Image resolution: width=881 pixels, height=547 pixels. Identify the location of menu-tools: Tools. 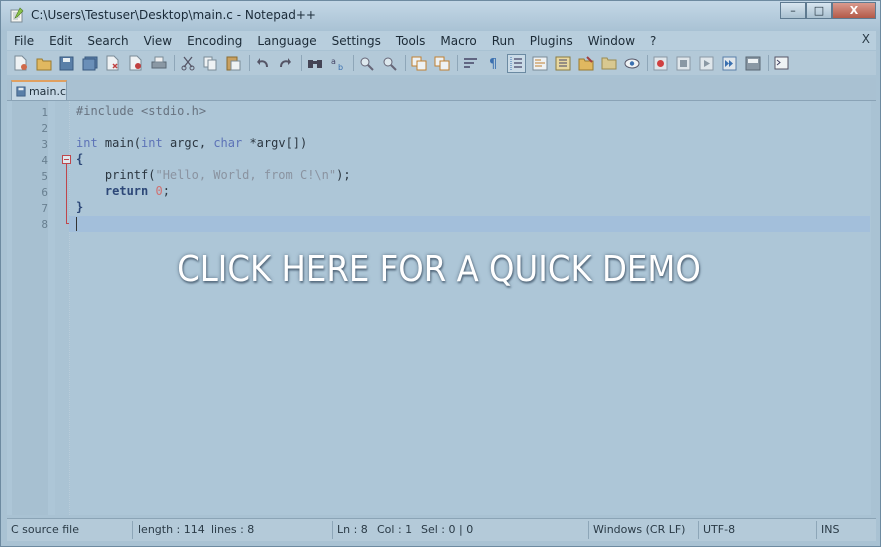
(411, 41).